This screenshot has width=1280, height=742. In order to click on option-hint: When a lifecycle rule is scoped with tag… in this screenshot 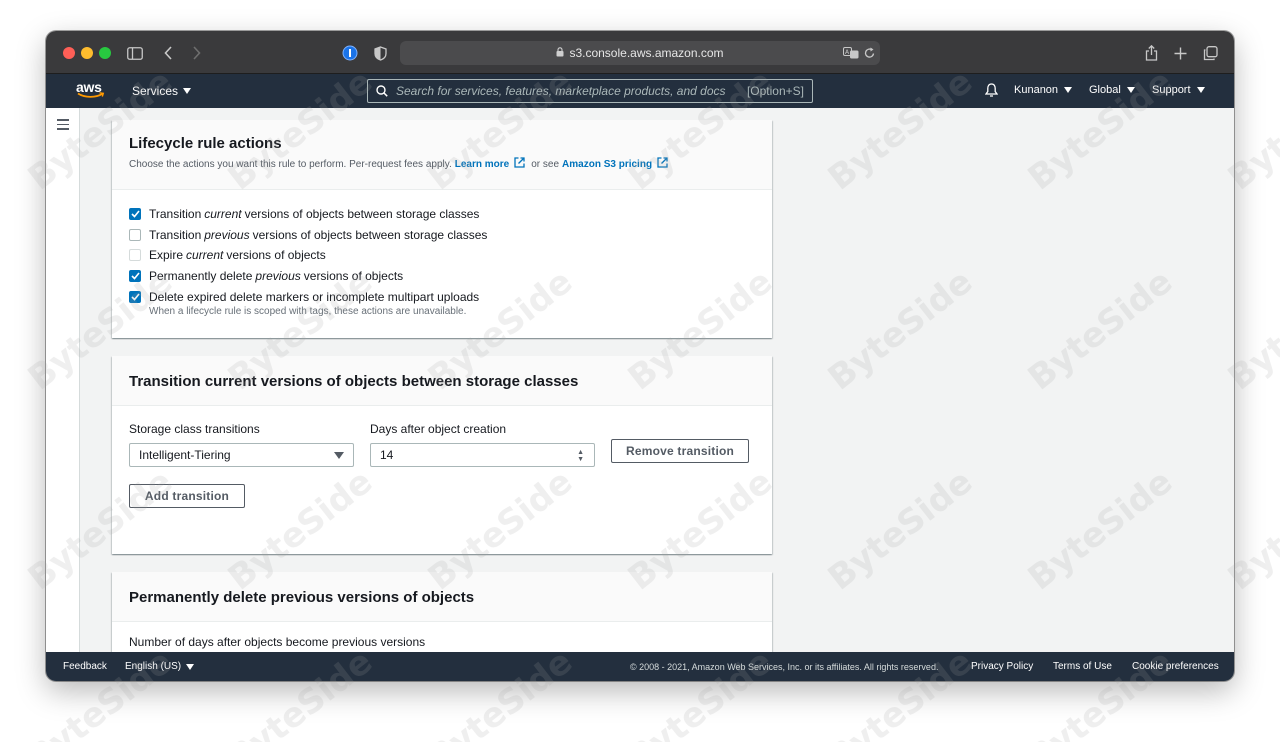, I will do `click(308, 311)`.